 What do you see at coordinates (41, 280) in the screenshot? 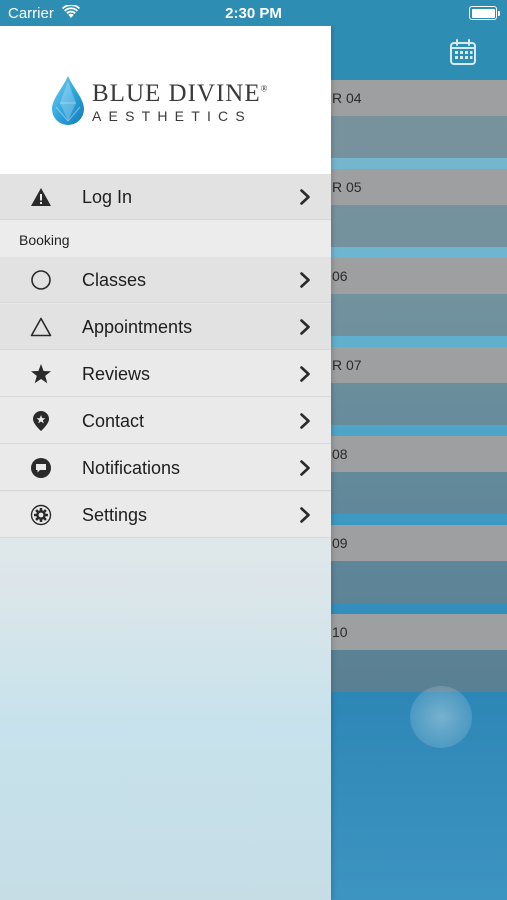
I see `circle-icon` at bounding box center [41, 280].